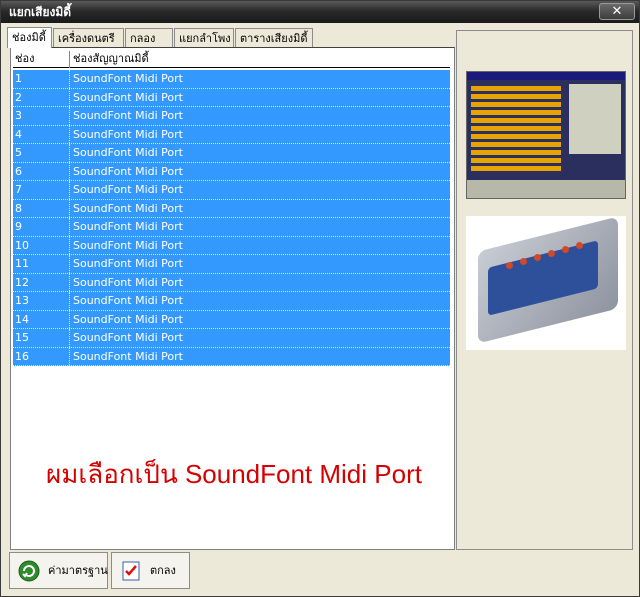 This screenshot has width=640, height=597. What do you see at coordinates (41, 319) in the screenshot?
I see `channel-number: 14` at bounding box center [41, 319].